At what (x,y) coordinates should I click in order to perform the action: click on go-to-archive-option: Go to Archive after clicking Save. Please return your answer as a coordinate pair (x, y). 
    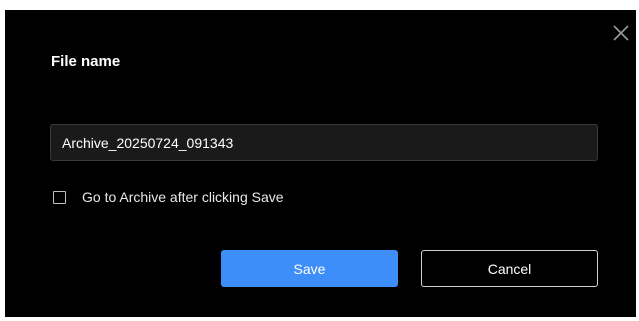
    Looking at the image, I should click on (168, 197).